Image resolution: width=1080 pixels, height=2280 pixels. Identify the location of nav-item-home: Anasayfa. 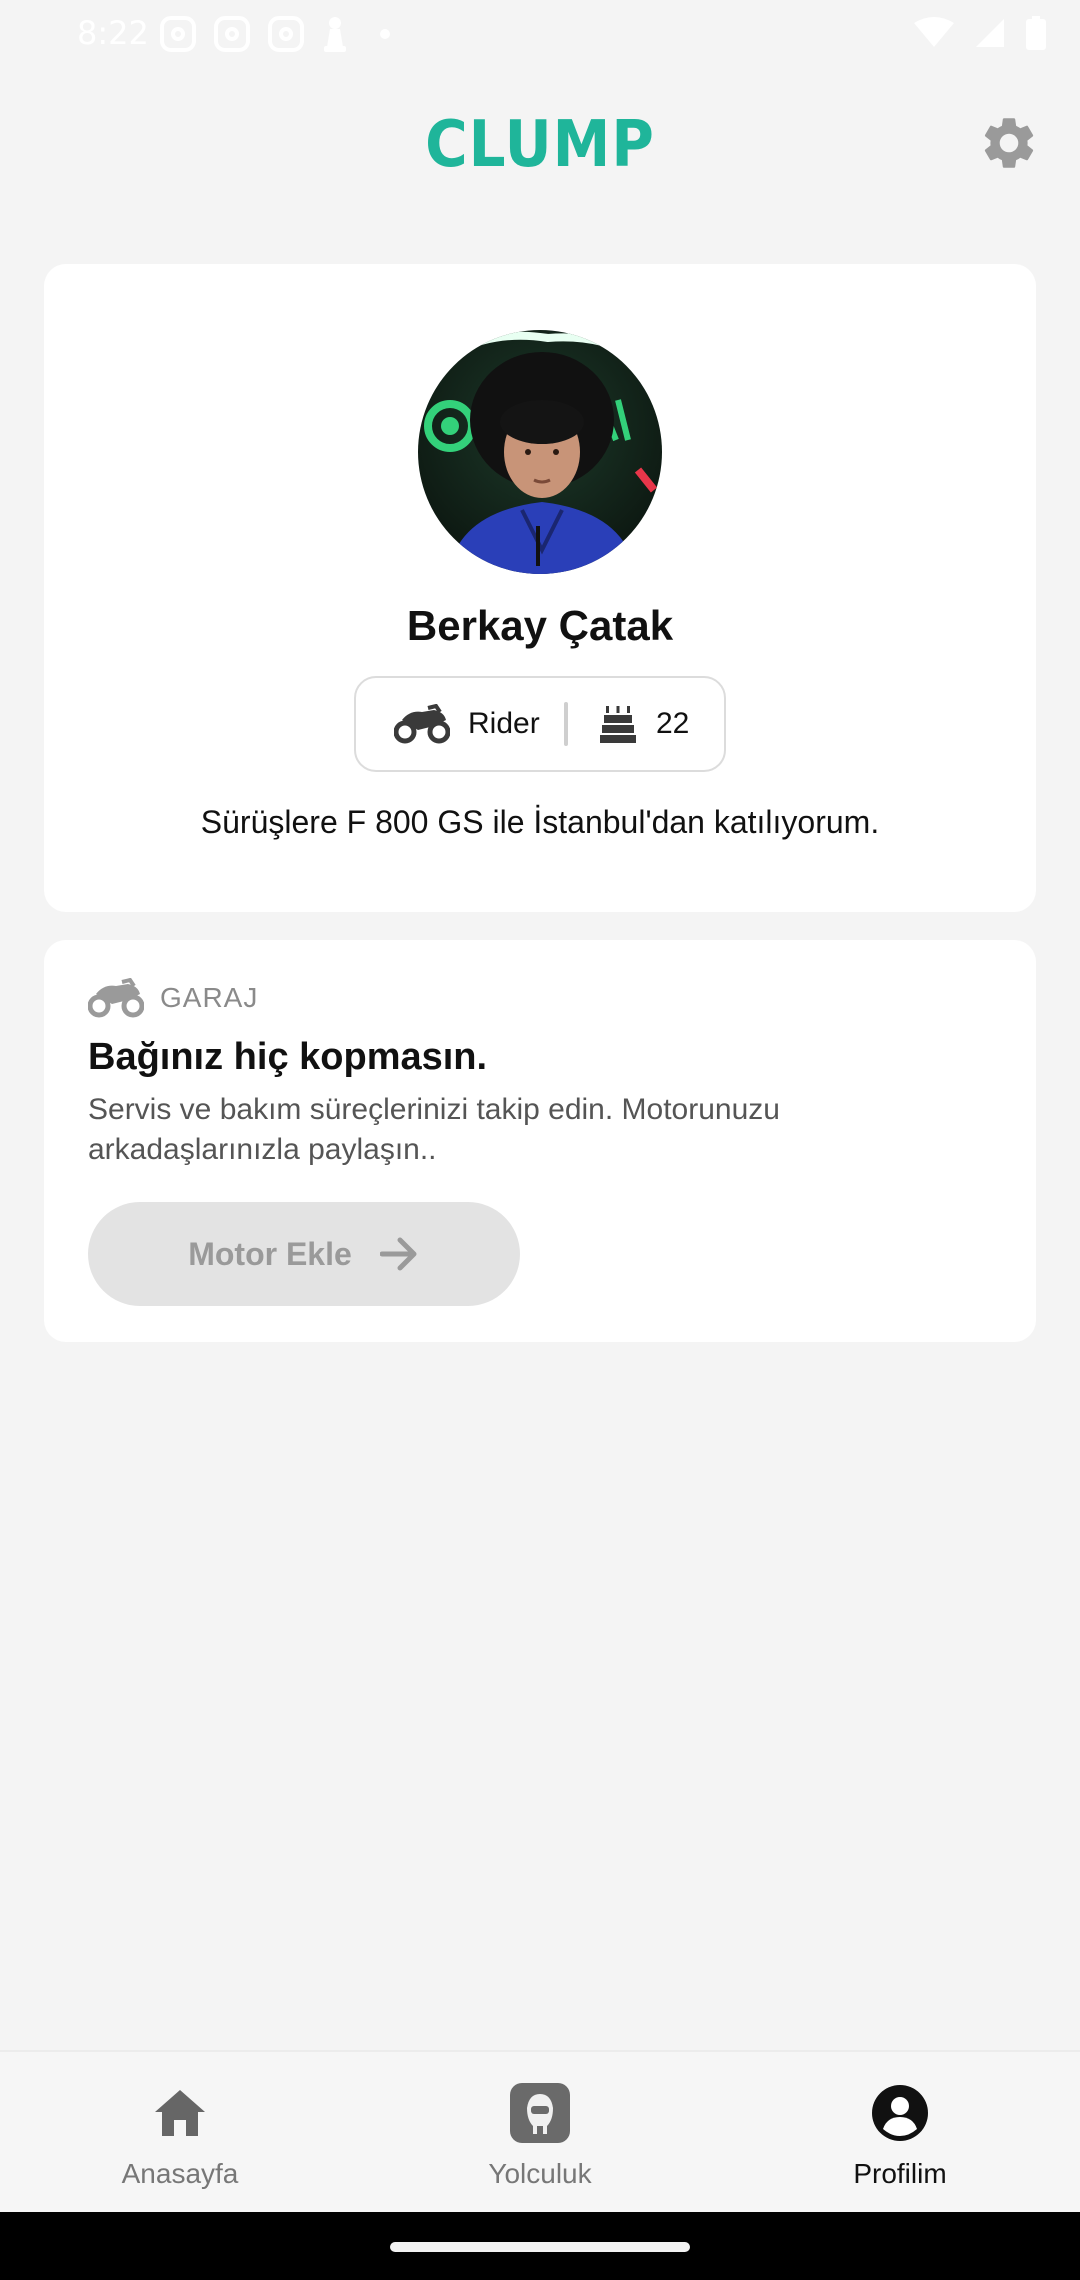
(180, 2133).